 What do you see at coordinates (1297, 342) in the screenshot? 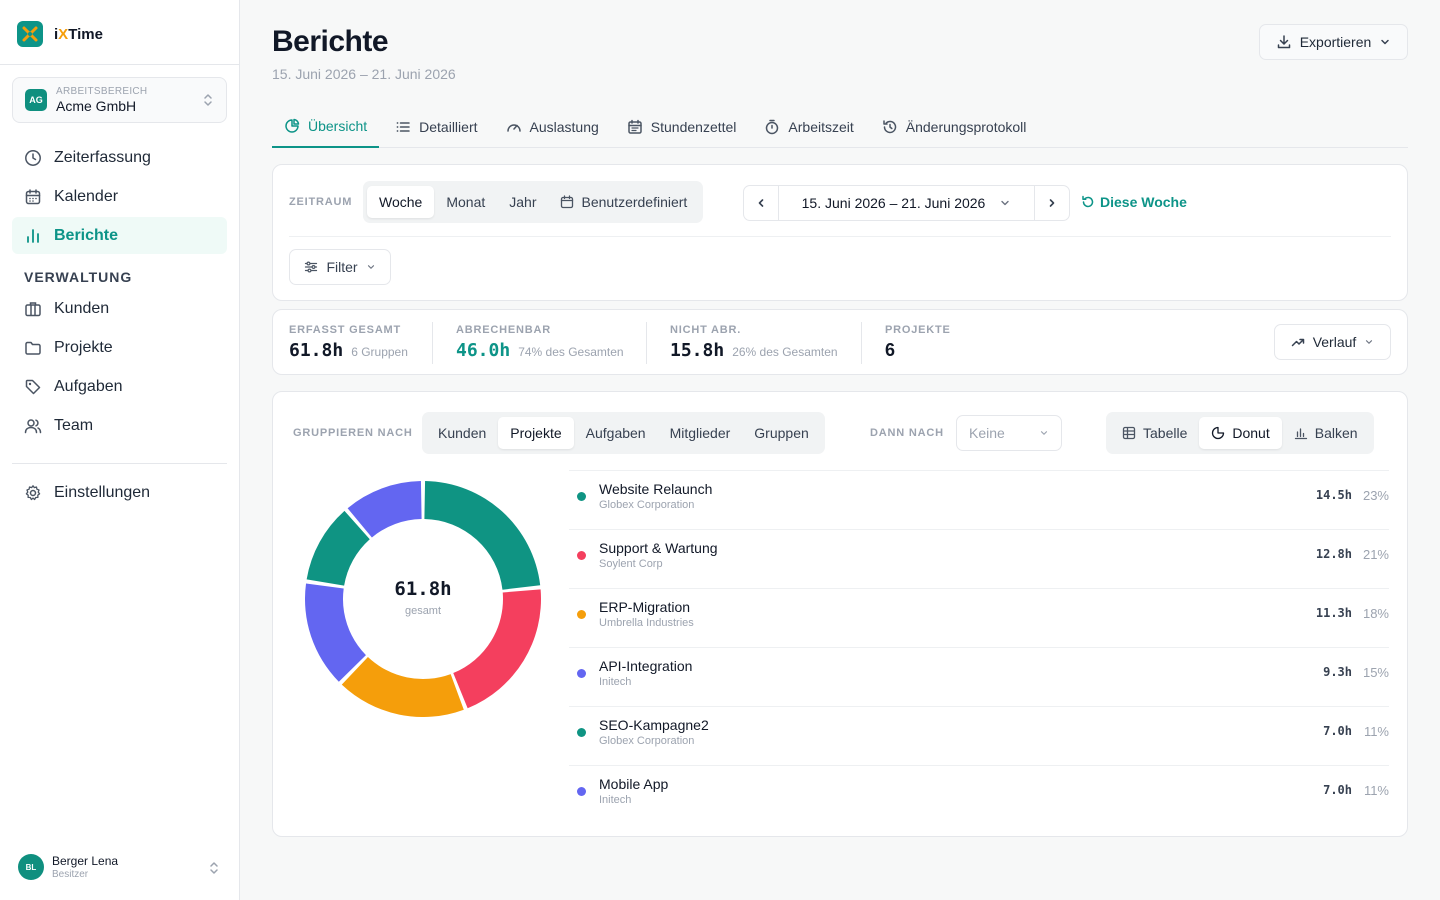
I see `trending-up-icon` at bounding box center [1297, 342].